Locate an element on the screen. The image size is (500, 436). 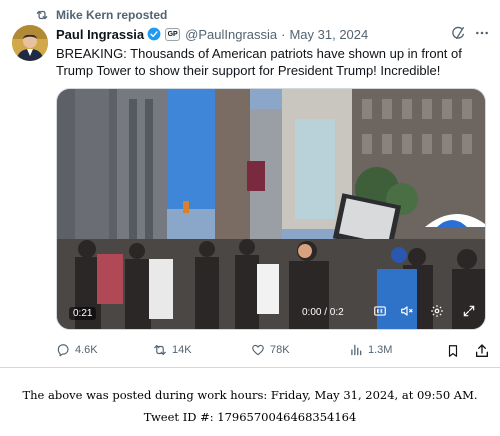
verified-icon is located at coordinates (154, 34).